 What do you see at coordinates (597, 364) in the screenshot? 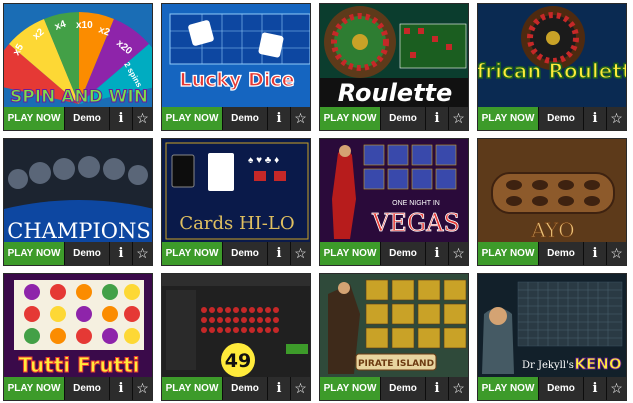
I see `game-logo: KENO` at bounding box center [597, 364].